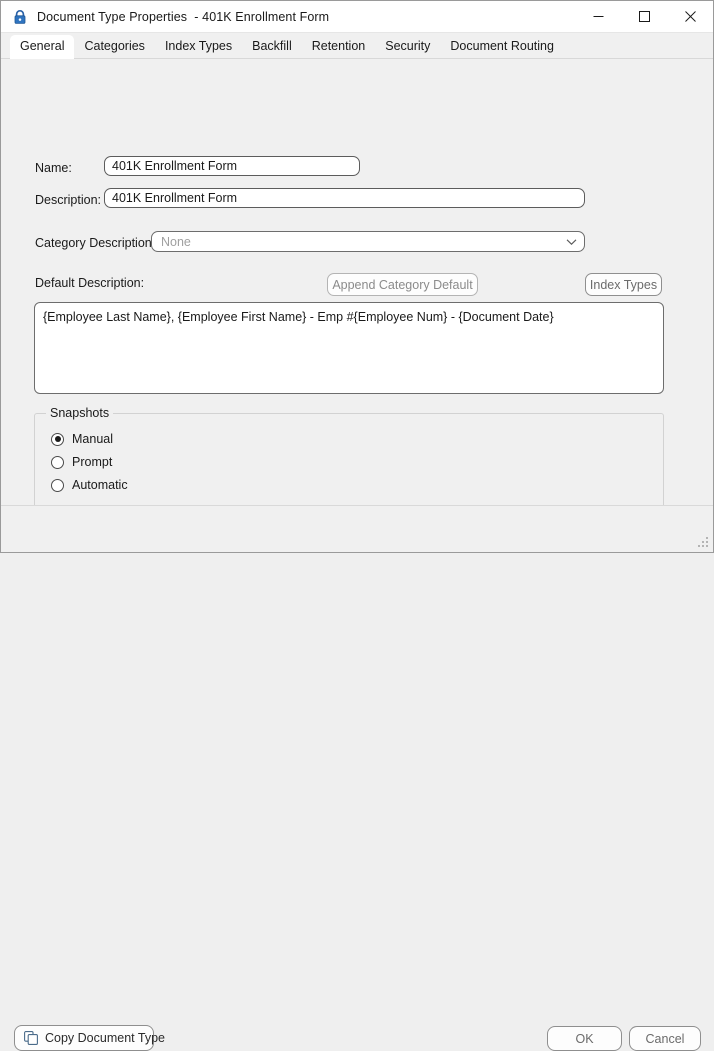 This screenshot has height=1051, width=714. I want to click on radio-label: Manual, so click(92, 439).